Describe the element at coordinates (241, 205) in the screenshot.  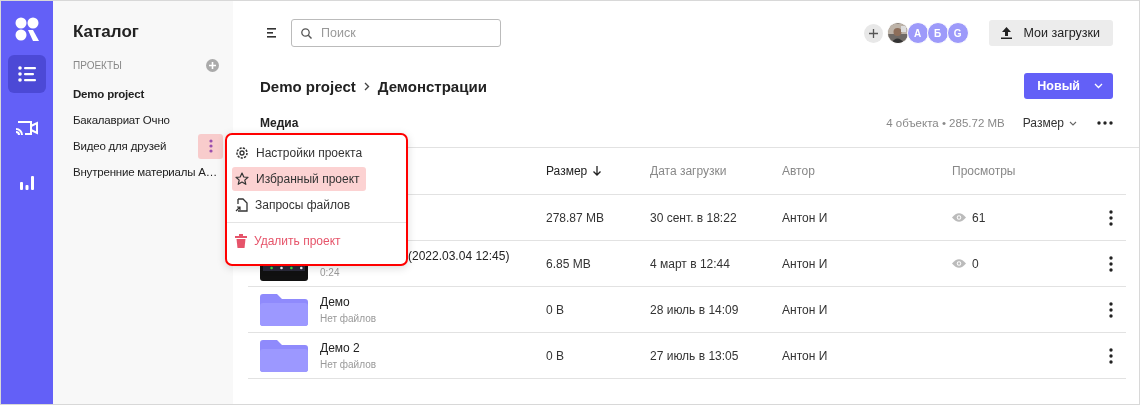
I see `file-icon` at that location.